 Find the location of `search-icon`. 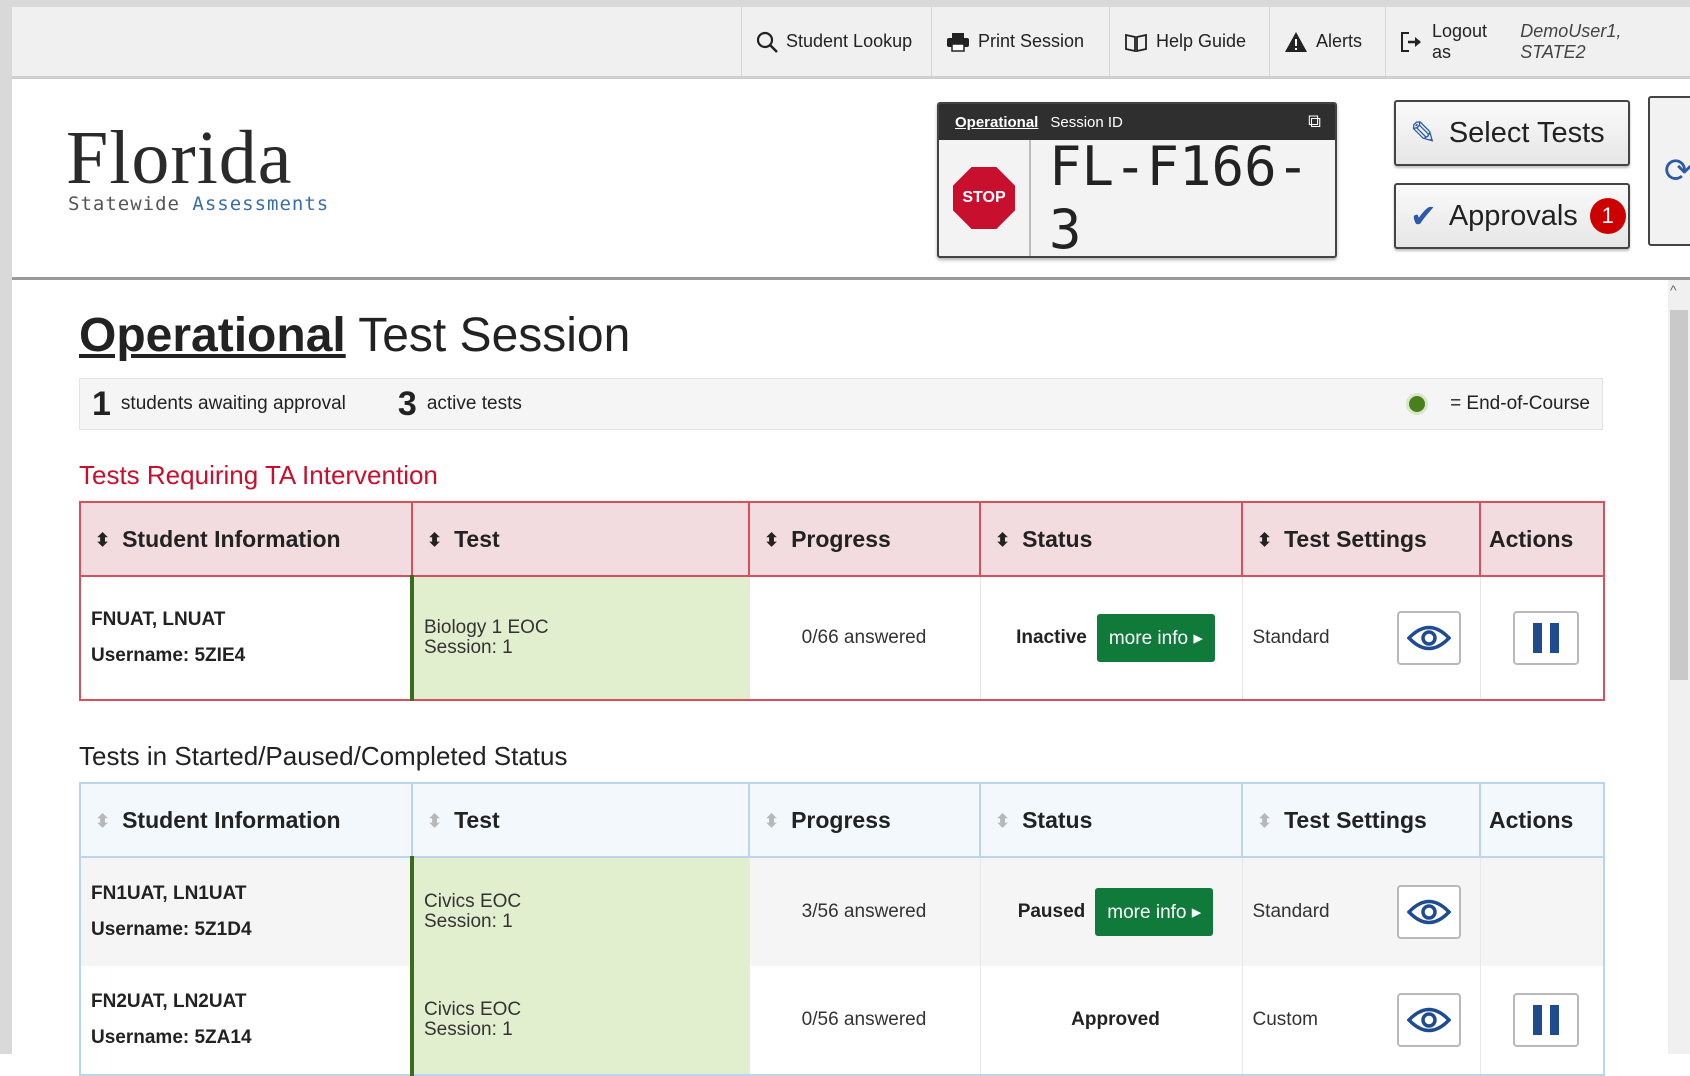

search-icon is located at coordinates (767, 42).